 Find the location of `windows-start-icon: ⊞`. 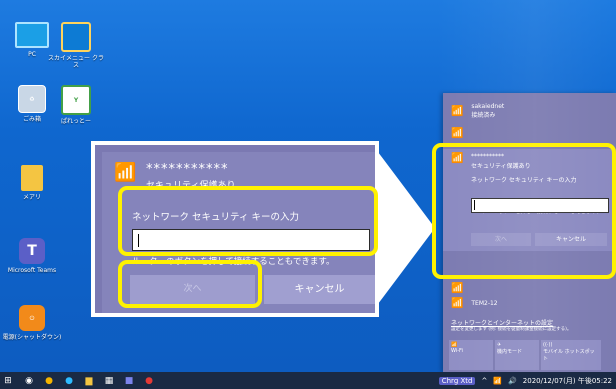

windows-start-icon: ⊞ is located at coordinates (8, 380).